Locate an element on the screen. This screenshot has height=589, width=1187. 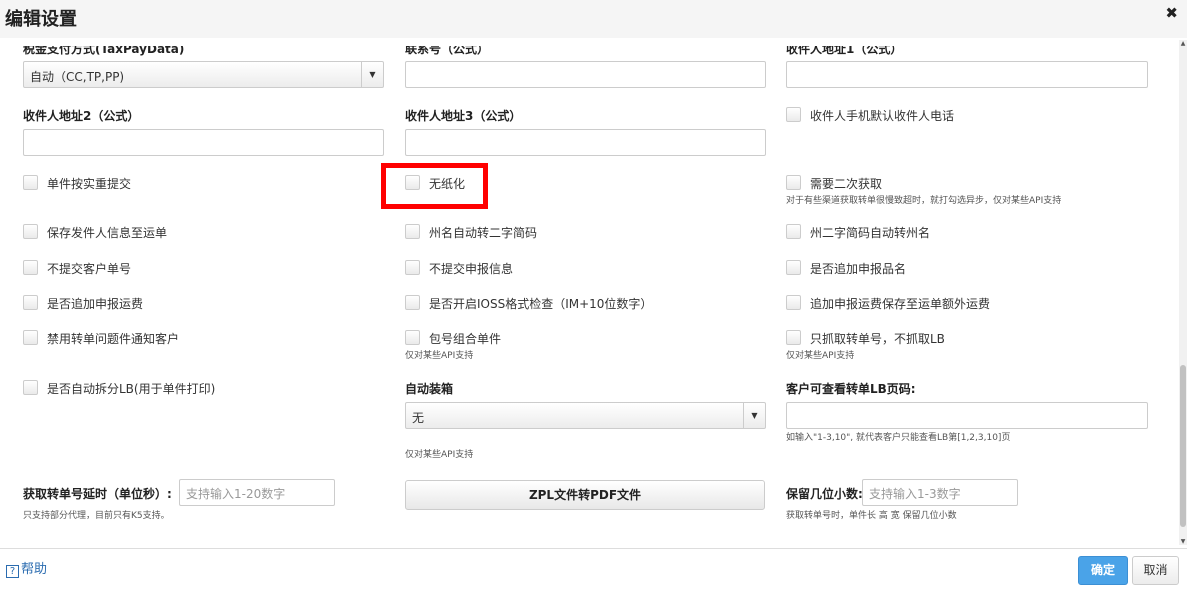
state-to-code-label: 州名自动转二字简码 is located at coordinates (483, 233).